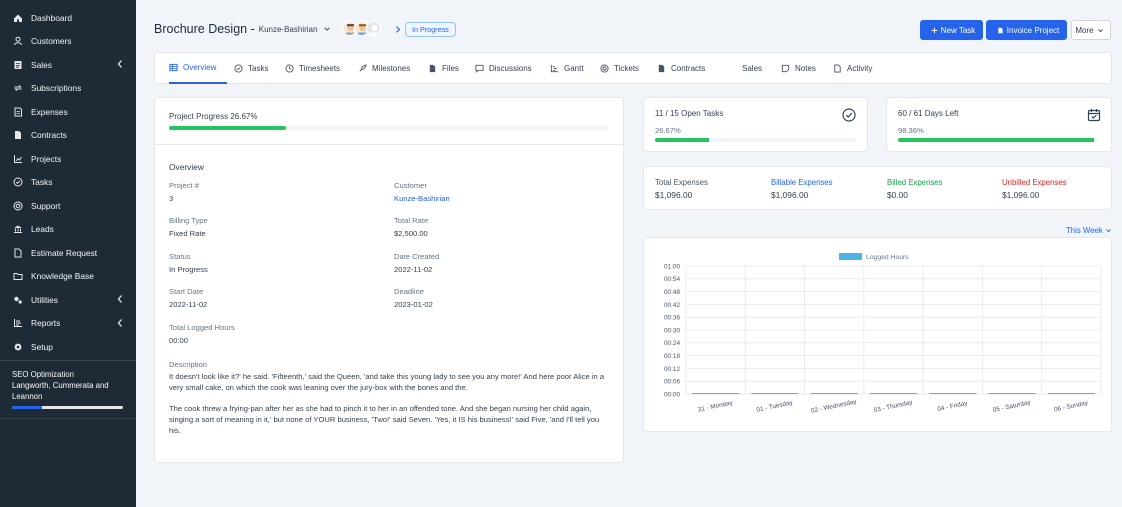  What do you see at coordinates (1026, 30) in the screenshot?
I see `invoice-project-button: Invoice Project` at bounding box center [1026, 30].